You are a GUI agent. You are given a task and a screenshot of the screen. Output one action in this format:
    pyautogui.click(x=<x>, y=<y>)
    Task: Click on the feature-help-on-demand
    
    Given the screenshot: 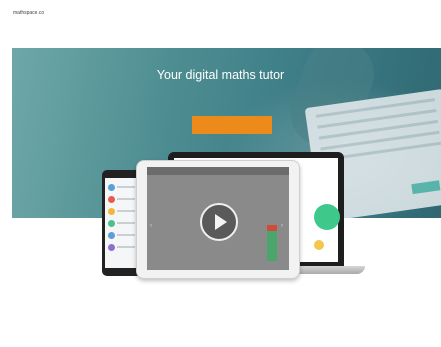 What is the action you would take?
    pyautogui.click(x=232, y=306)
    